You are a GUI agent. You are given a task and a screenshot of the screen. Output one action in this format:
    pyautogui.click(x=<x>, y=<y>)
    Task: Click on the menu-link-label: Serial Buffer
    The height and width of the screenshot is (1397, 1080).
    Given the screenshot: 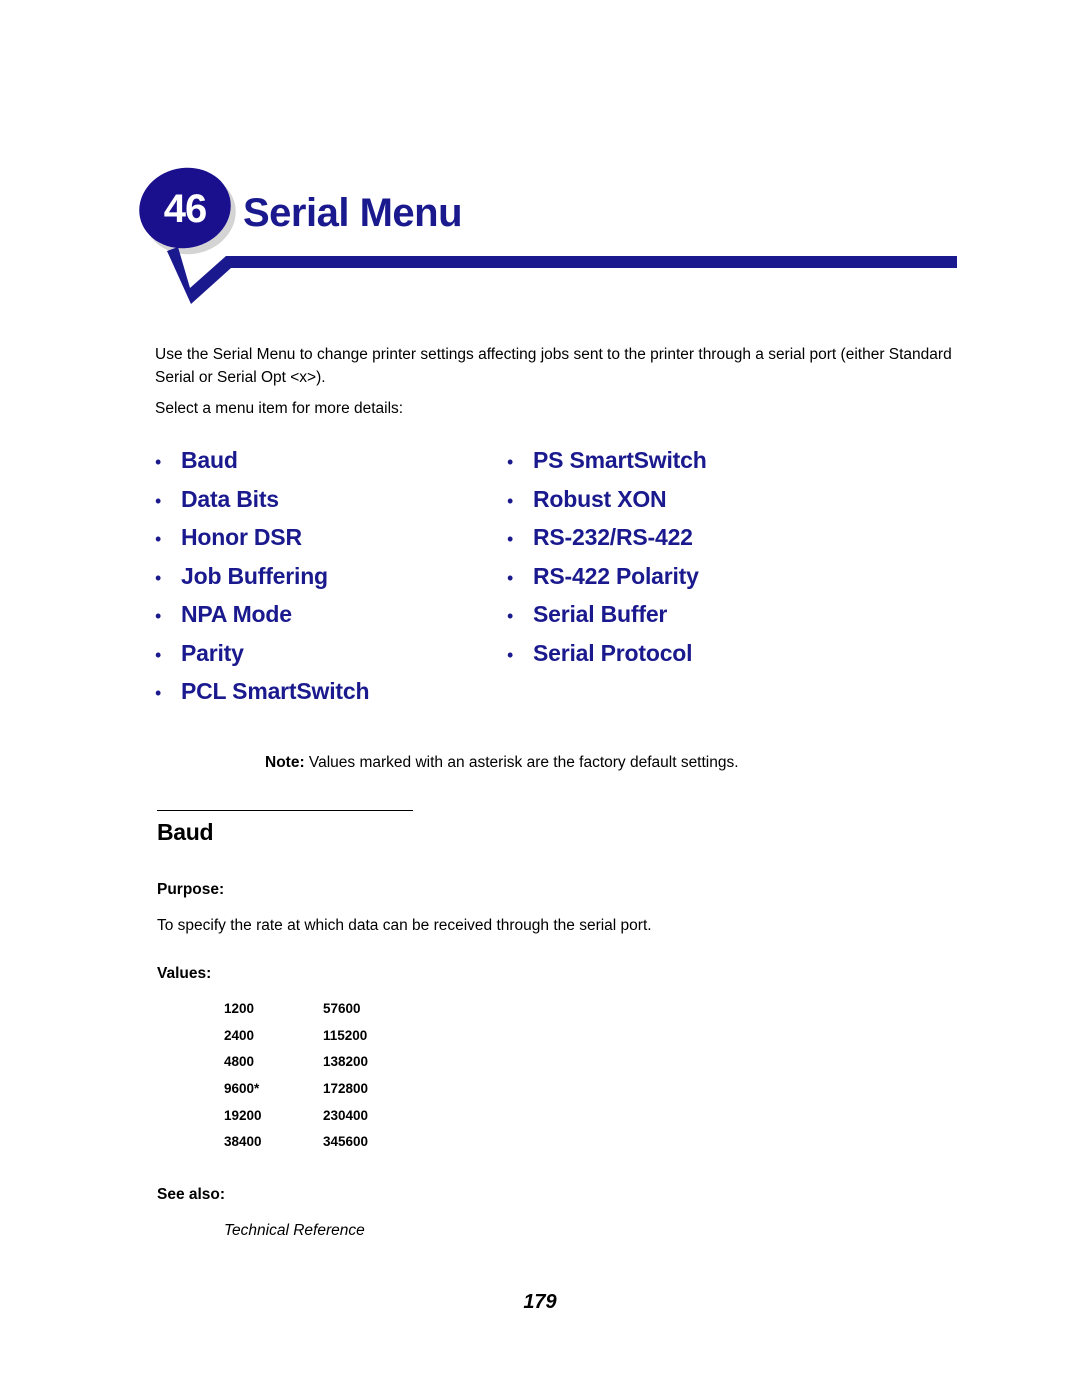 What is the action you would take?
    pyautogui.click(x=600, y=614)
    